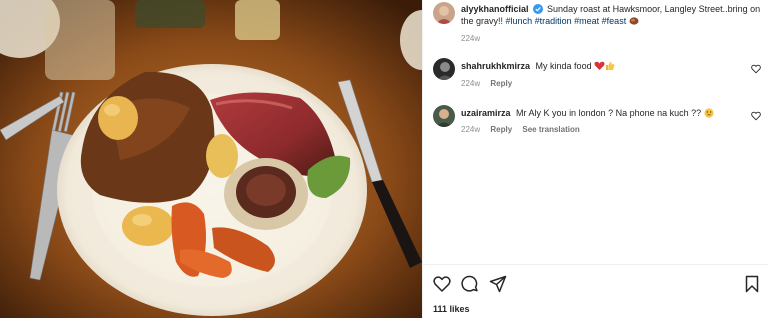  What do you see at coordinates (599, 67) in the screenshot?
I see `heart-face-emoji-icon` at bounding box center [599, 67].